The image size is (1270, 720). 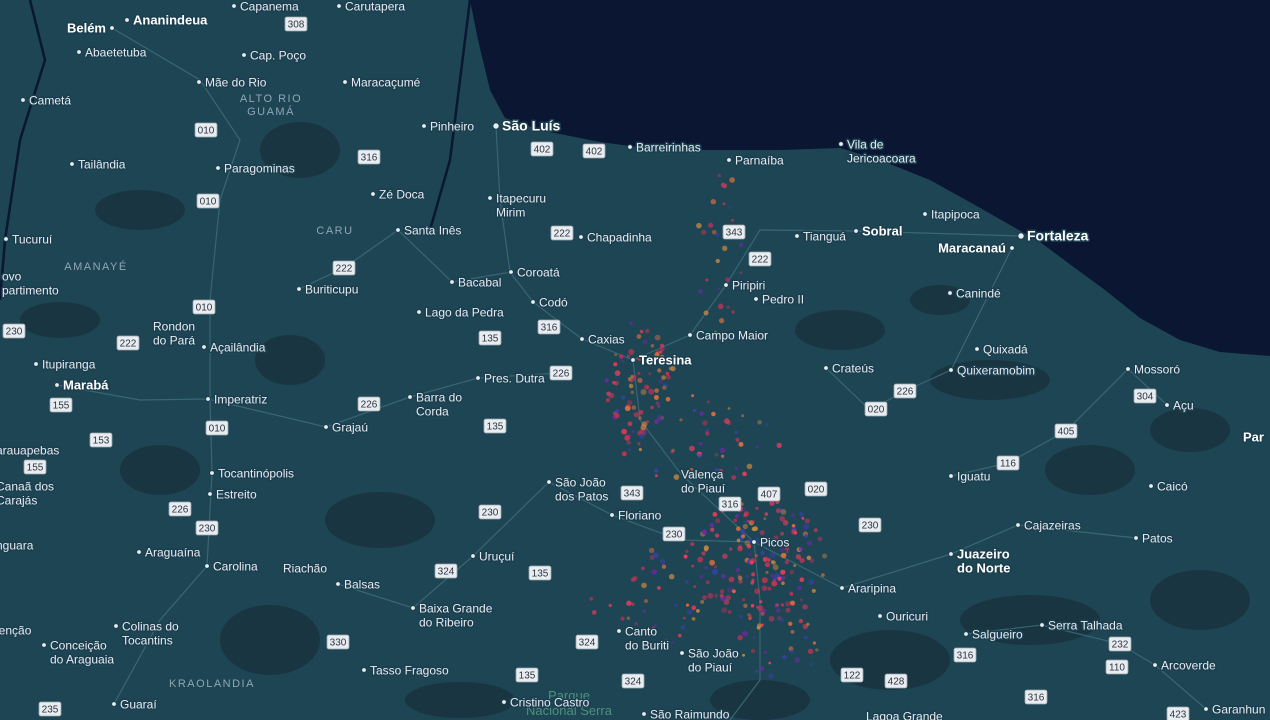 What do you see at coordinates (82, 385) in the screenshot?
I see `city-maraba: Marabá` at bounding box center [82, 385].